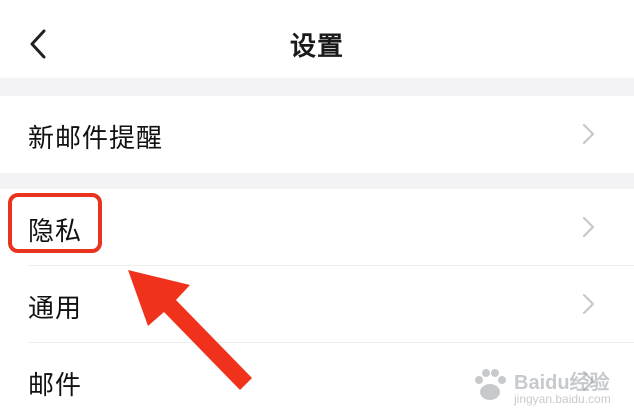 This screenshot has height=420, width=634. Describe the element at coordinates (316, 47) in the screenshot. I see `page-title: 设置` at that location.